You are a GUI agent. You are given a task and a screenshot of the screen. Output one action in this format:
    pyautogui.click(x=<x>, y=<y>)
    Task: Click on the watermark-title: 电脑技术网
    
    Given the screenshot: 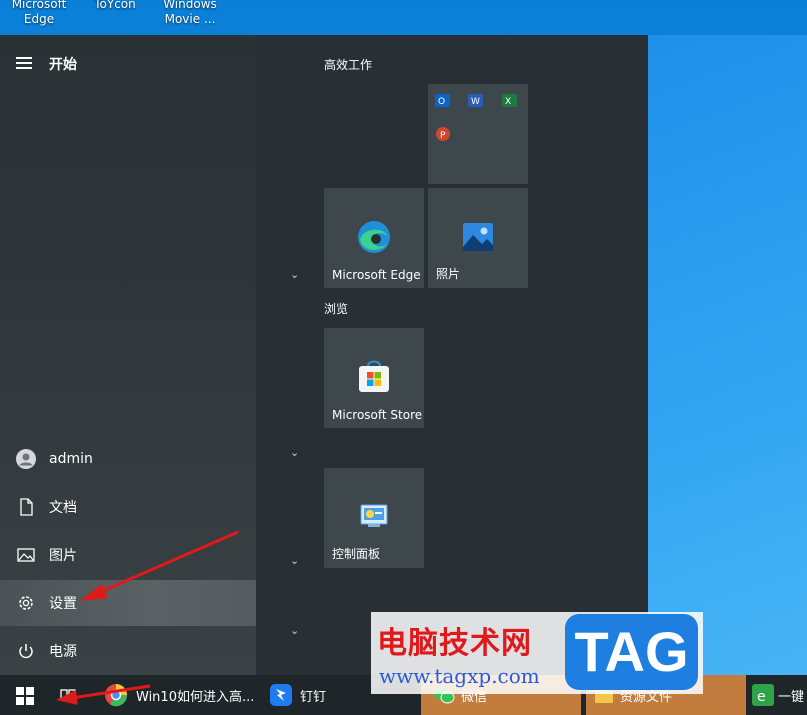 What is the action you would take?
    pyautogui.click(x=454, y=643)
    